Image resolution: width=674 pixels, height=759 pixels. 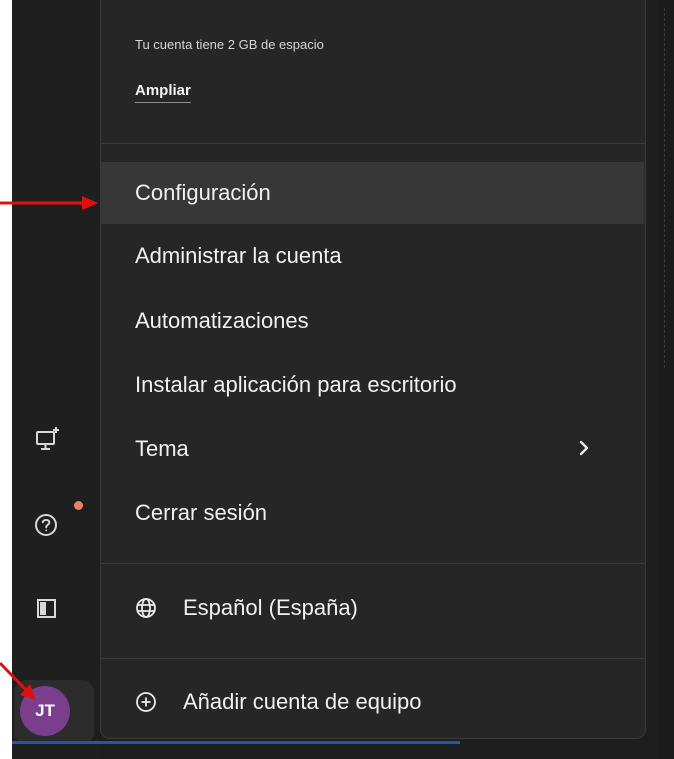 What do you see at coordinates (302, 701) in the screenshot?
I see `add-team-account-label: Añadir cuenta de equipo` at bounding box center [302, 701].